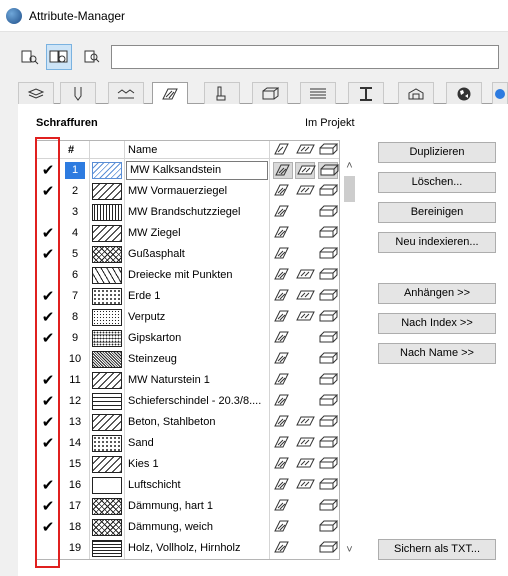  Describe the element at coordinates (188, 464) in the screenshot. I see `list-item: 15 Kies 1` at that location.